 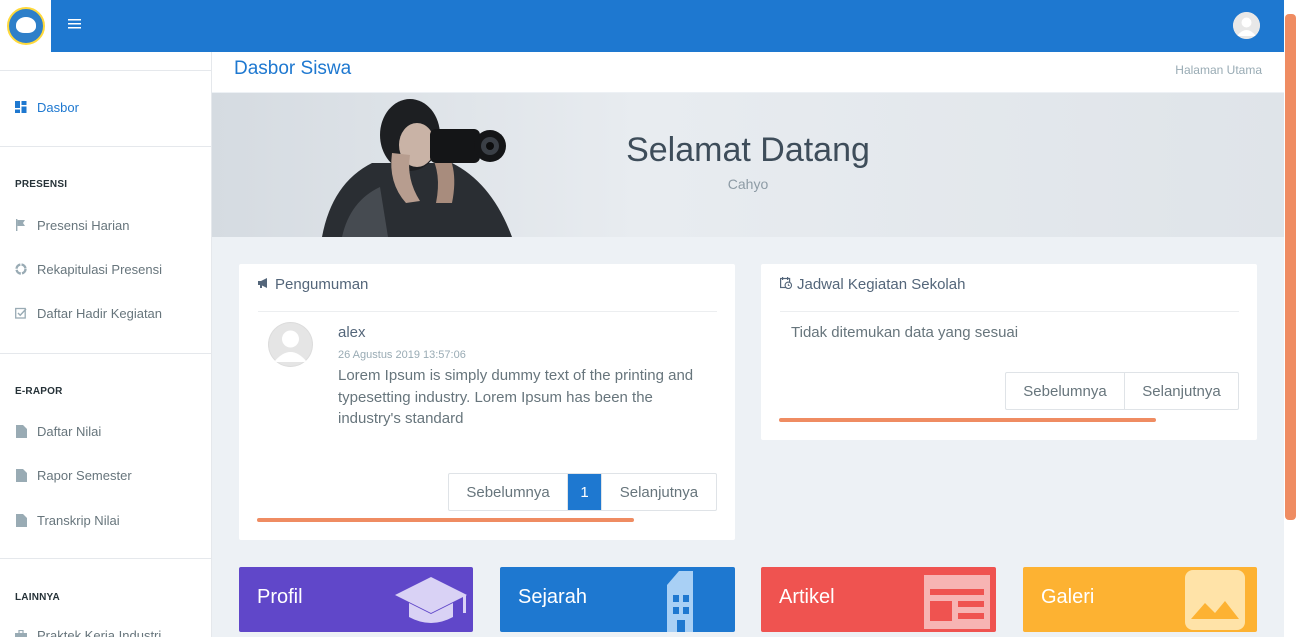 I want to click on card-title-label: Jadwal Kegiatan Sekolah, so click(x=881, y=284).